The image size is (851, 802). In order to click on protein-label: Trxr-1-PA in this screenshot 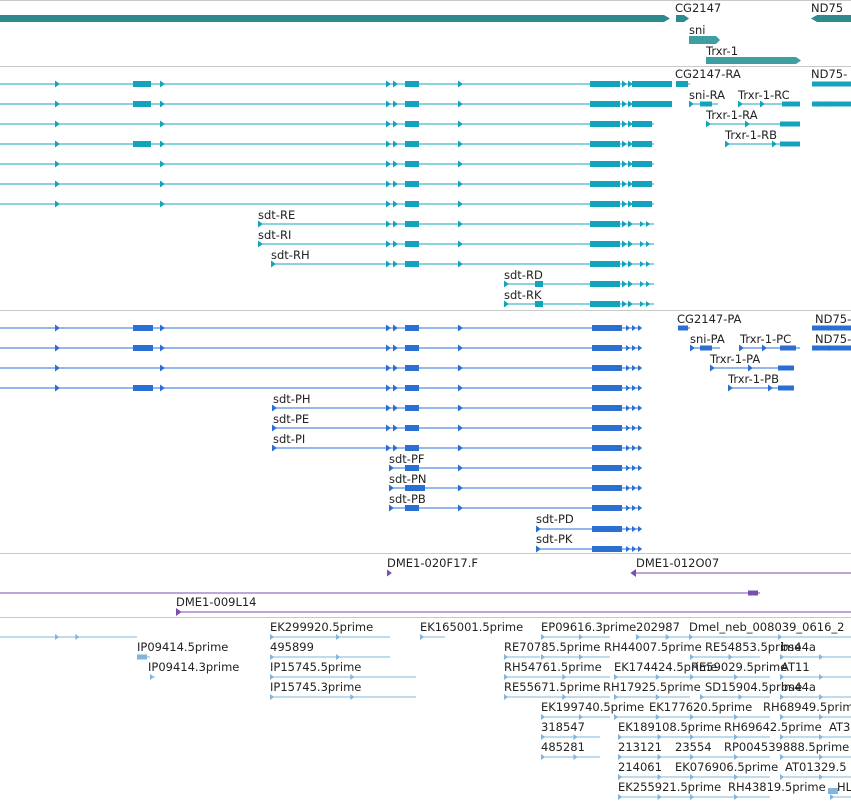, I will do `click(734, 359)`.